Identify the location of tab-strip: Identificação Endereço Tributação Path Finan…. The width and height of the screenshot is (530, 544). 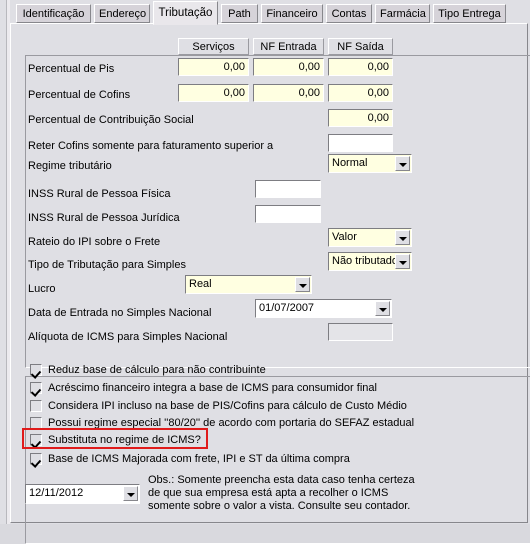
(270, 12).